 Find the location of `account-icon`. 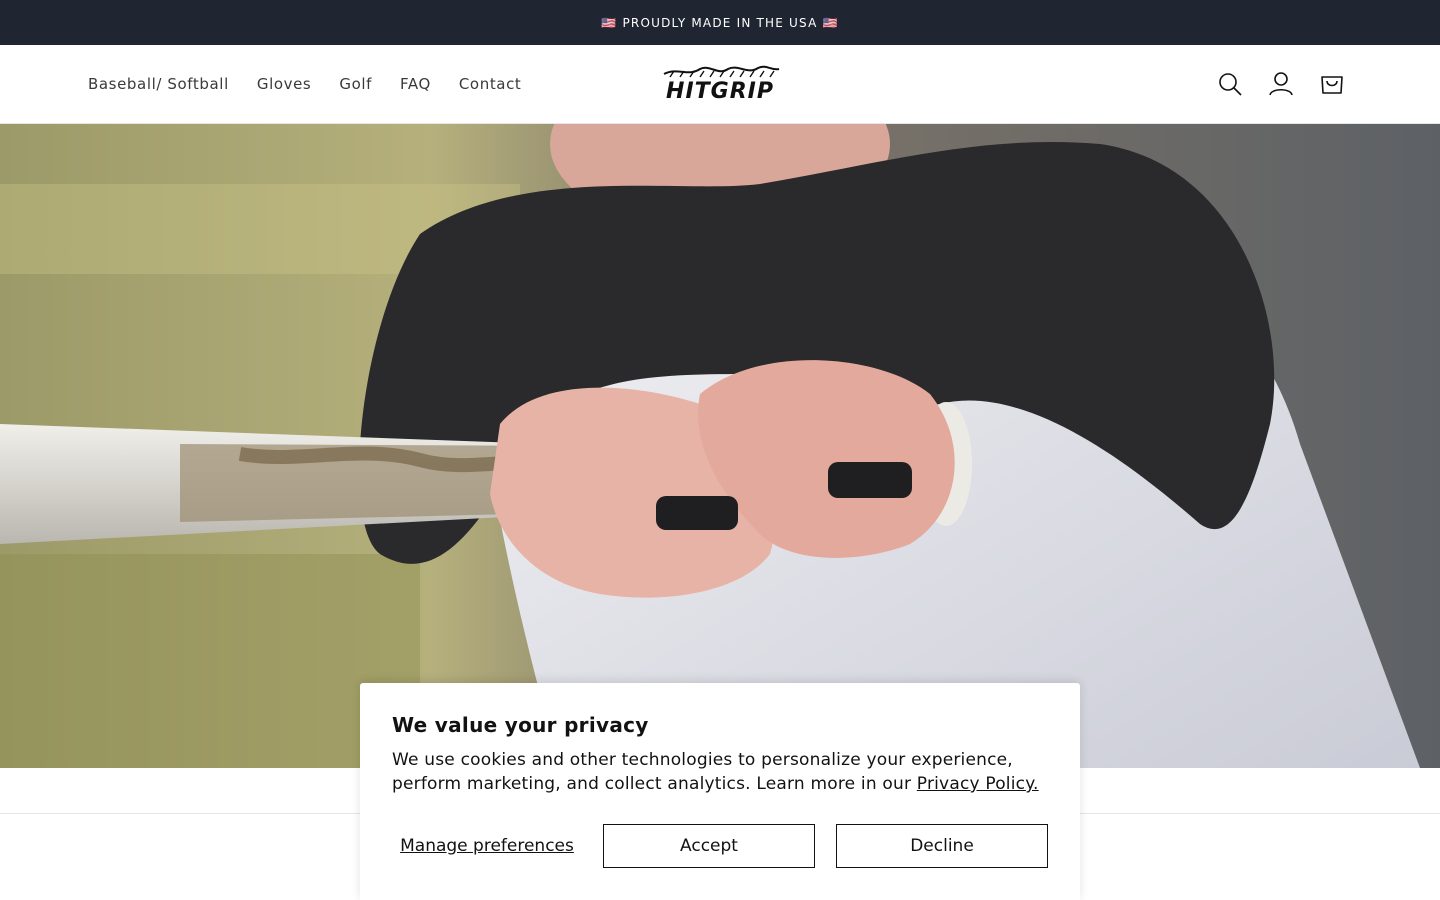

account-icon is located at coordinates (1281, 84).